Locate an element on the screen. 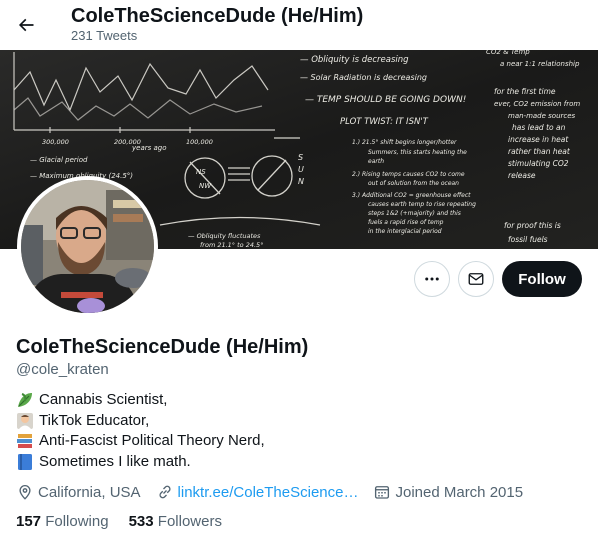  svg-text: for proof this is is located at coordinates (532, 225).